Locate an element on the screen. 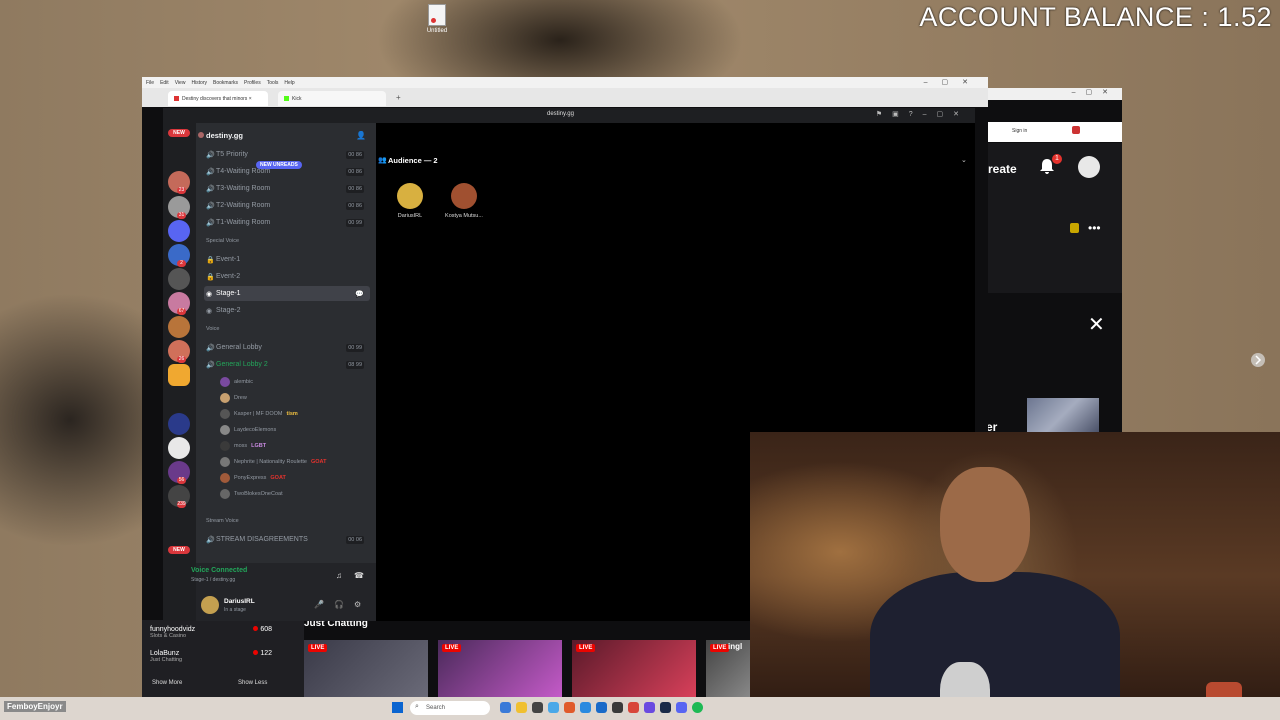 This screenshot has height=720, width=1280. titlebar-icons: ⚑▣?–▢✕ is located at coordinates (922, 114).